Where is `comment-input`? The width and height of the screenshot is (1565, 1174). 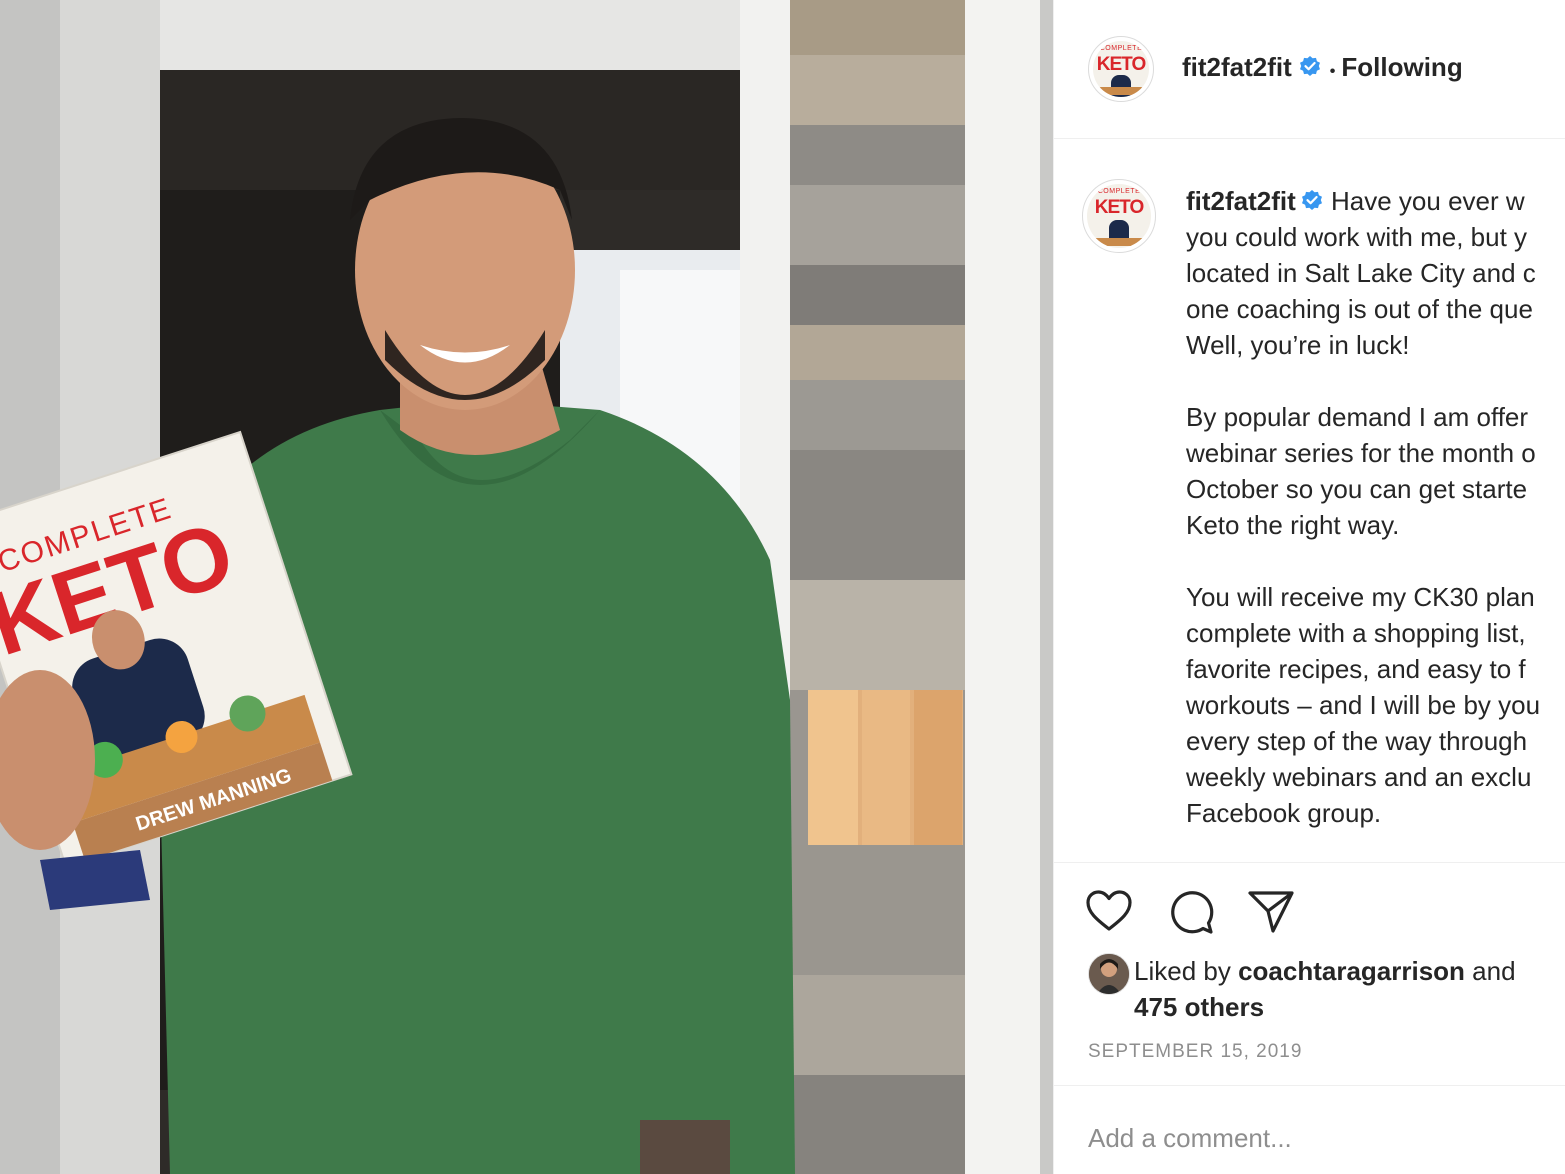
comment-input is located at coordinates (1308, 1138).